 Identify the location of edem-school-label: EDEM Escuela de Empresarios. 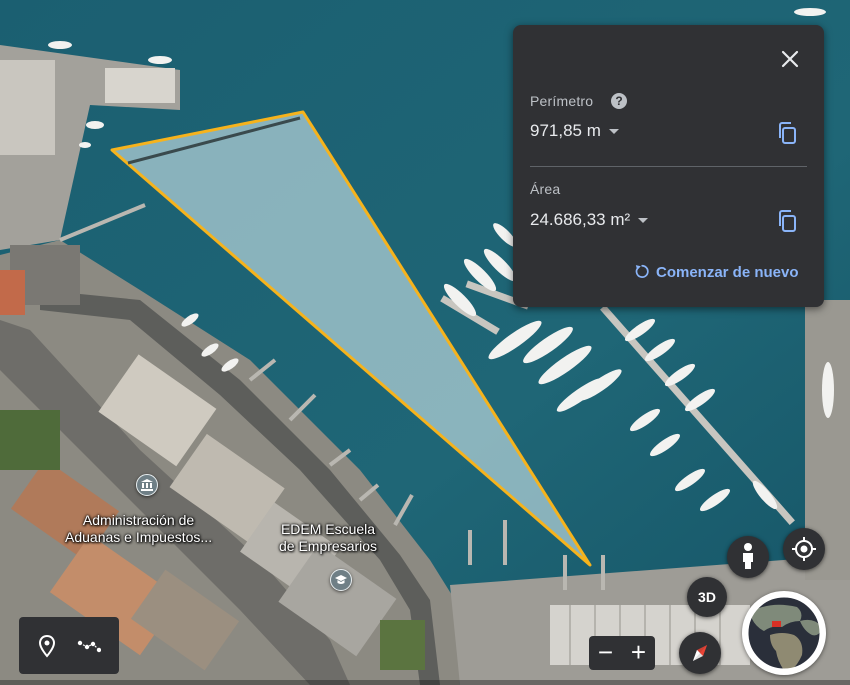
(328, 538).